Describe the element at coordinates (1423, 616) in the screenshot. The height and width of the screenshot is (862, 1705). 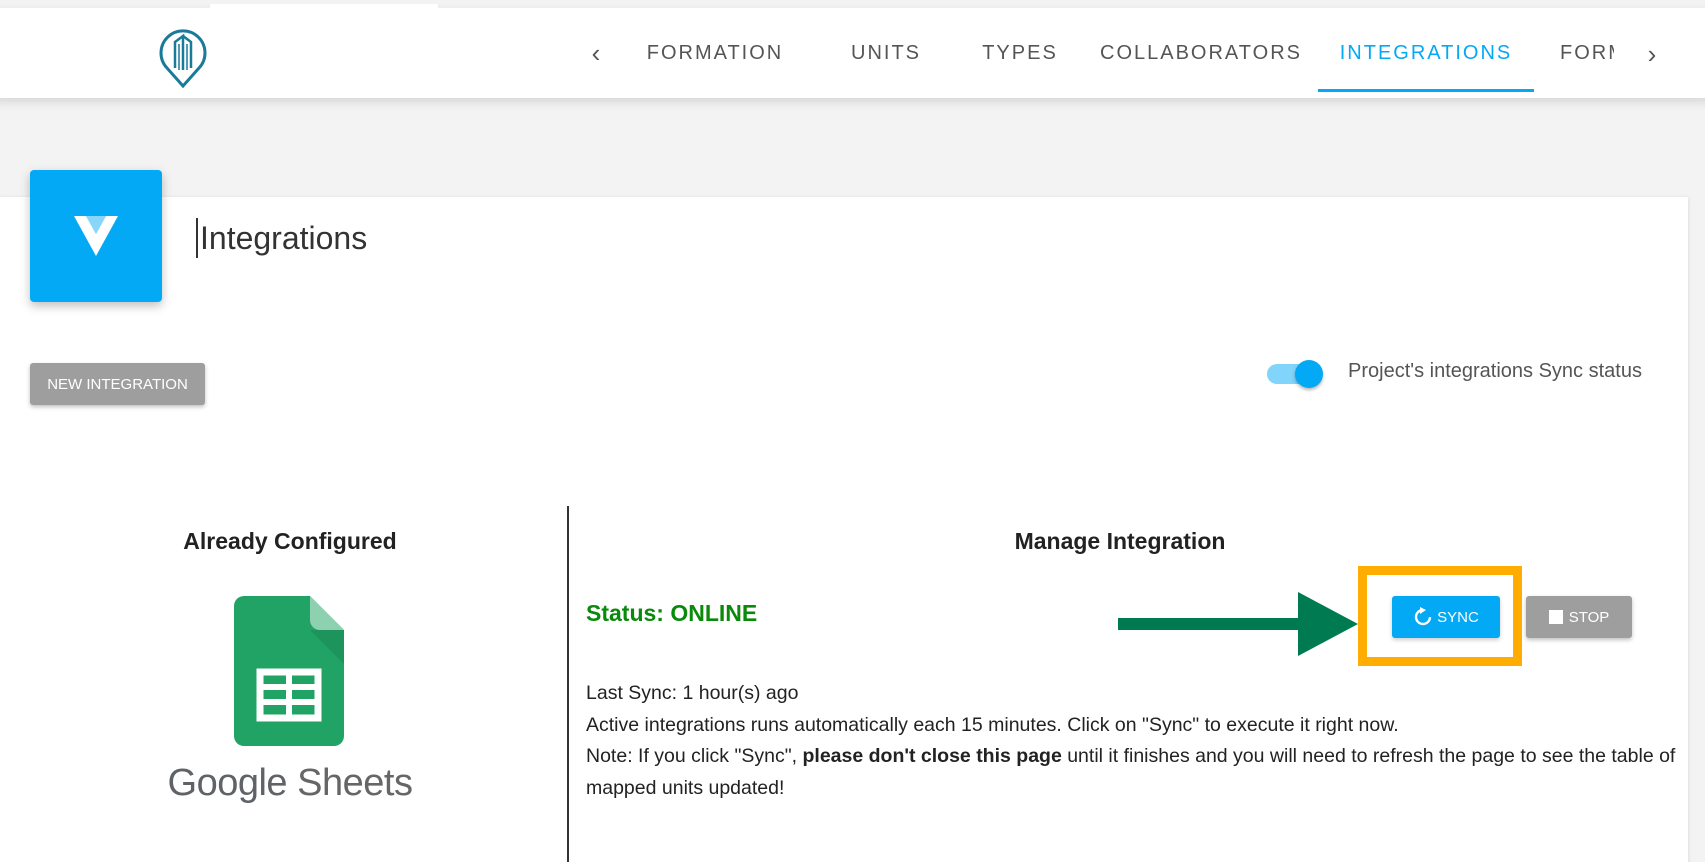
I see `refresh-icon` at that location.